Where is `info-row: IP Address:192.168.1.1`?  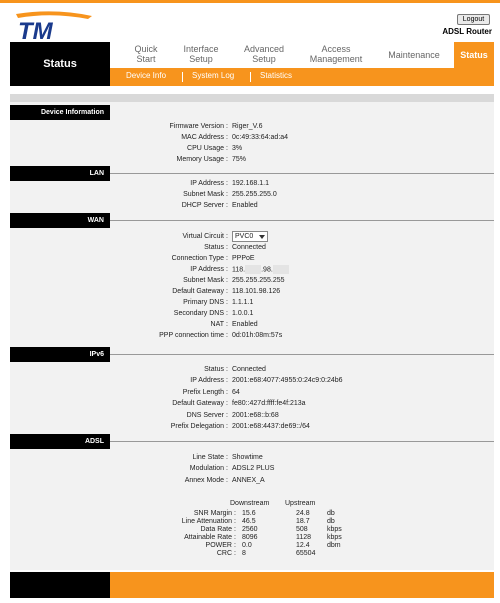
info-row: IP Address:192.168.1.1 is located at coordinates (252, 184).